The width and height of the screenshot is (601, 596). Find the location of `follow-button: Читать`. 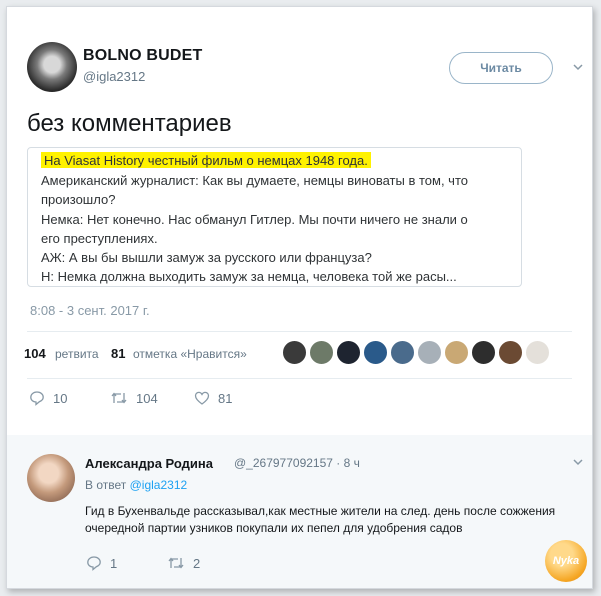

follow-button: Читать is located at coordinates (501, 68).